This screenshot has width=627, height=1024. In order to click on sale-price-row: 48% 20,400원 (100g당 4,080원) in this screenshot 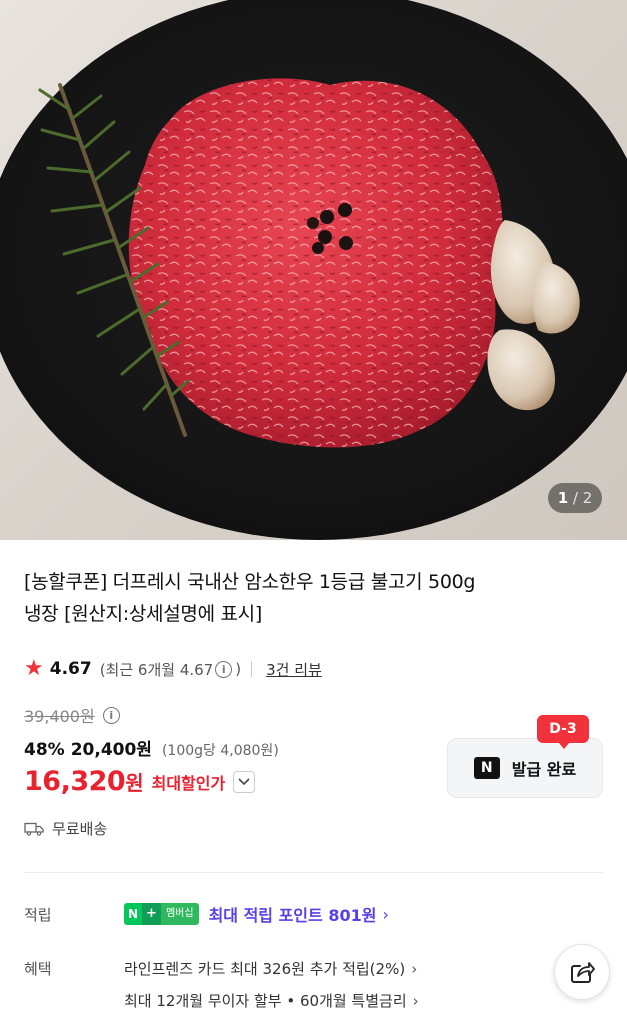, I will do `click(151, 747)`.